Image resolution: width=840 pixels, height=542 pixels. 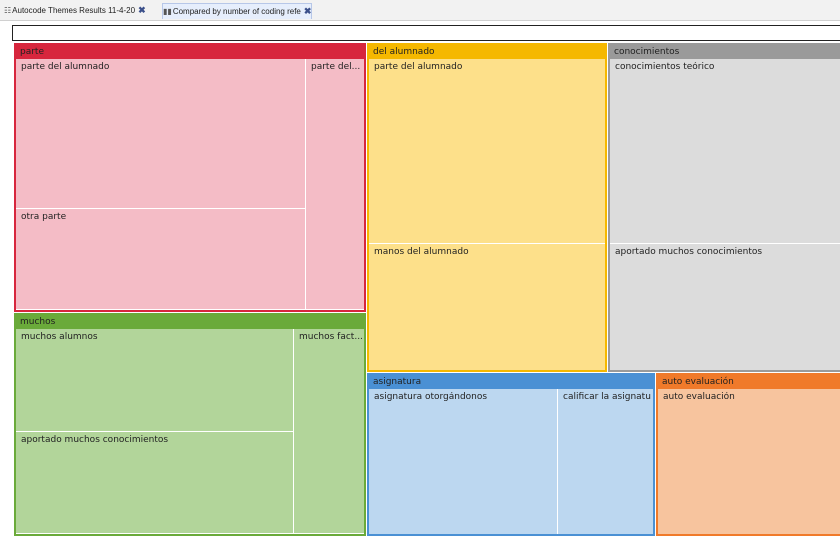 What do you see at coordinates (749, 382) in the screenshot?
I see `group-header: auto evaluación` at bounding box center [749, 382].